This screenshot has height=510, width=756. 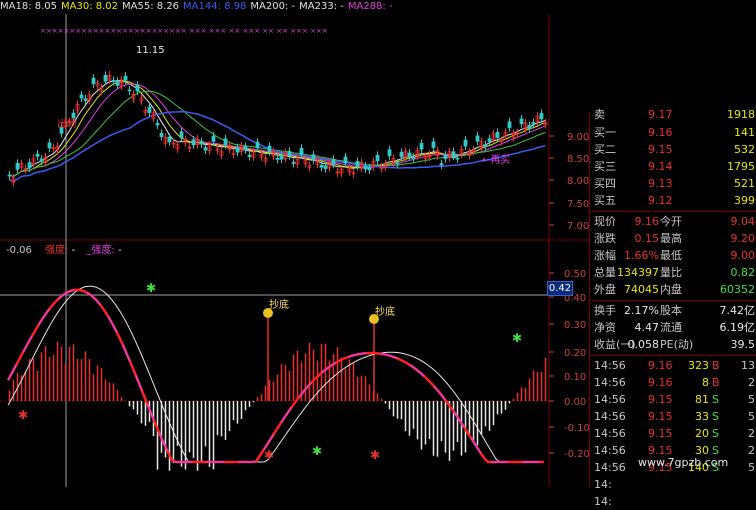 What do you see at coordinates (641, 289) in the screenshot?
I see `stat-value: 74045` at bounding box center [641, 289].